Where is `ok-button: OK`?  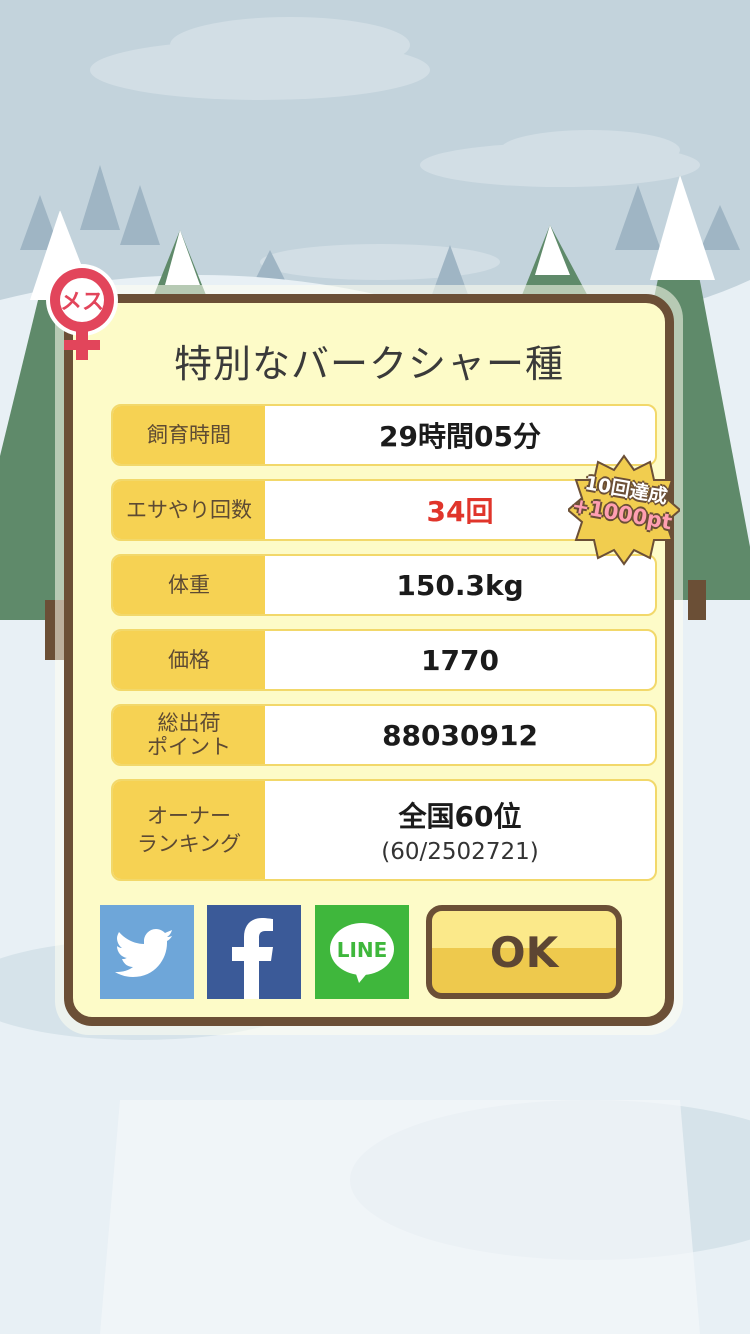
ok-button: OK is located at coordinates (524, 952).